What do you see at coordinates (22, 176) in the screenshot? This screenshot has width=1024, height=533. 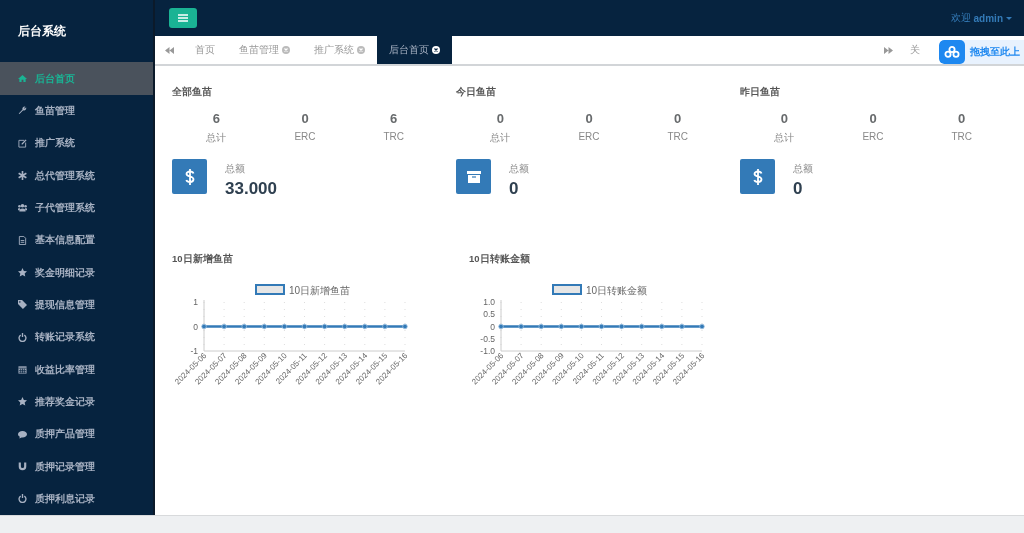 I see `asterisk-icon` at bounding box center [22, 176].